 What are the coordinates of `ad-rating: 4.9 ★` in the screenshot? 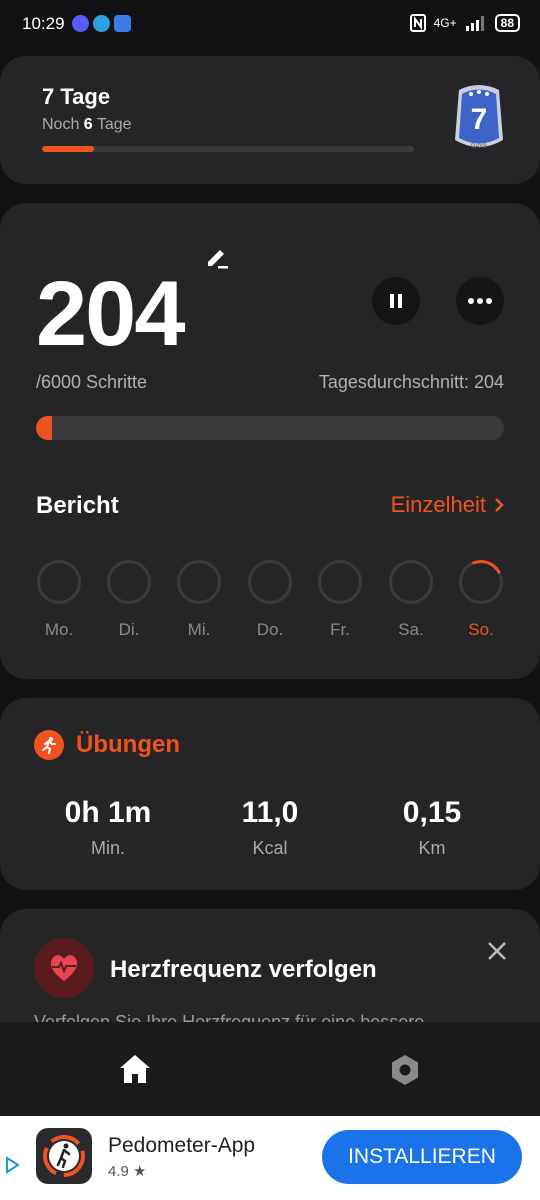 It's located at (127, 1171).